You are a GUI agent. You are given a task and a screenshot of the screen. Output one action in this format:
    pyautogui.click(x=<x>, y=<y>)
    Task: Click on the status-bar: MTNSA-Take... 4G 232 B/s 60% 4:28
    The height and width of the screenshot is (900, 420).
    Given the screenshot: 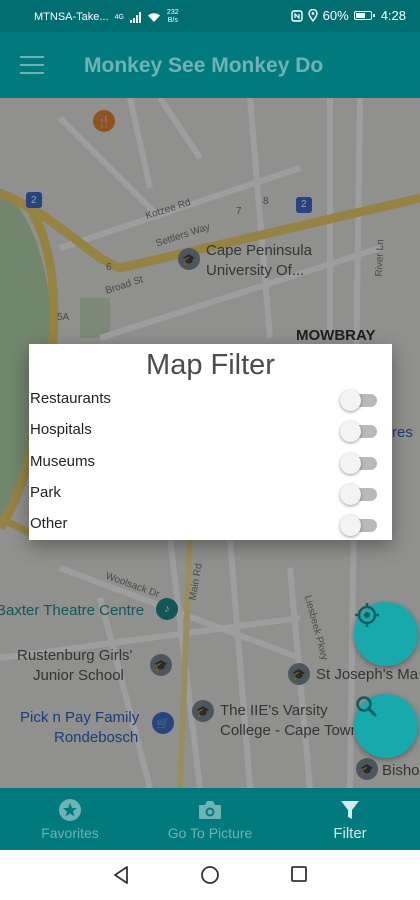 What is the action you would take?
    pyautogui.click(x=210, y=16)
    